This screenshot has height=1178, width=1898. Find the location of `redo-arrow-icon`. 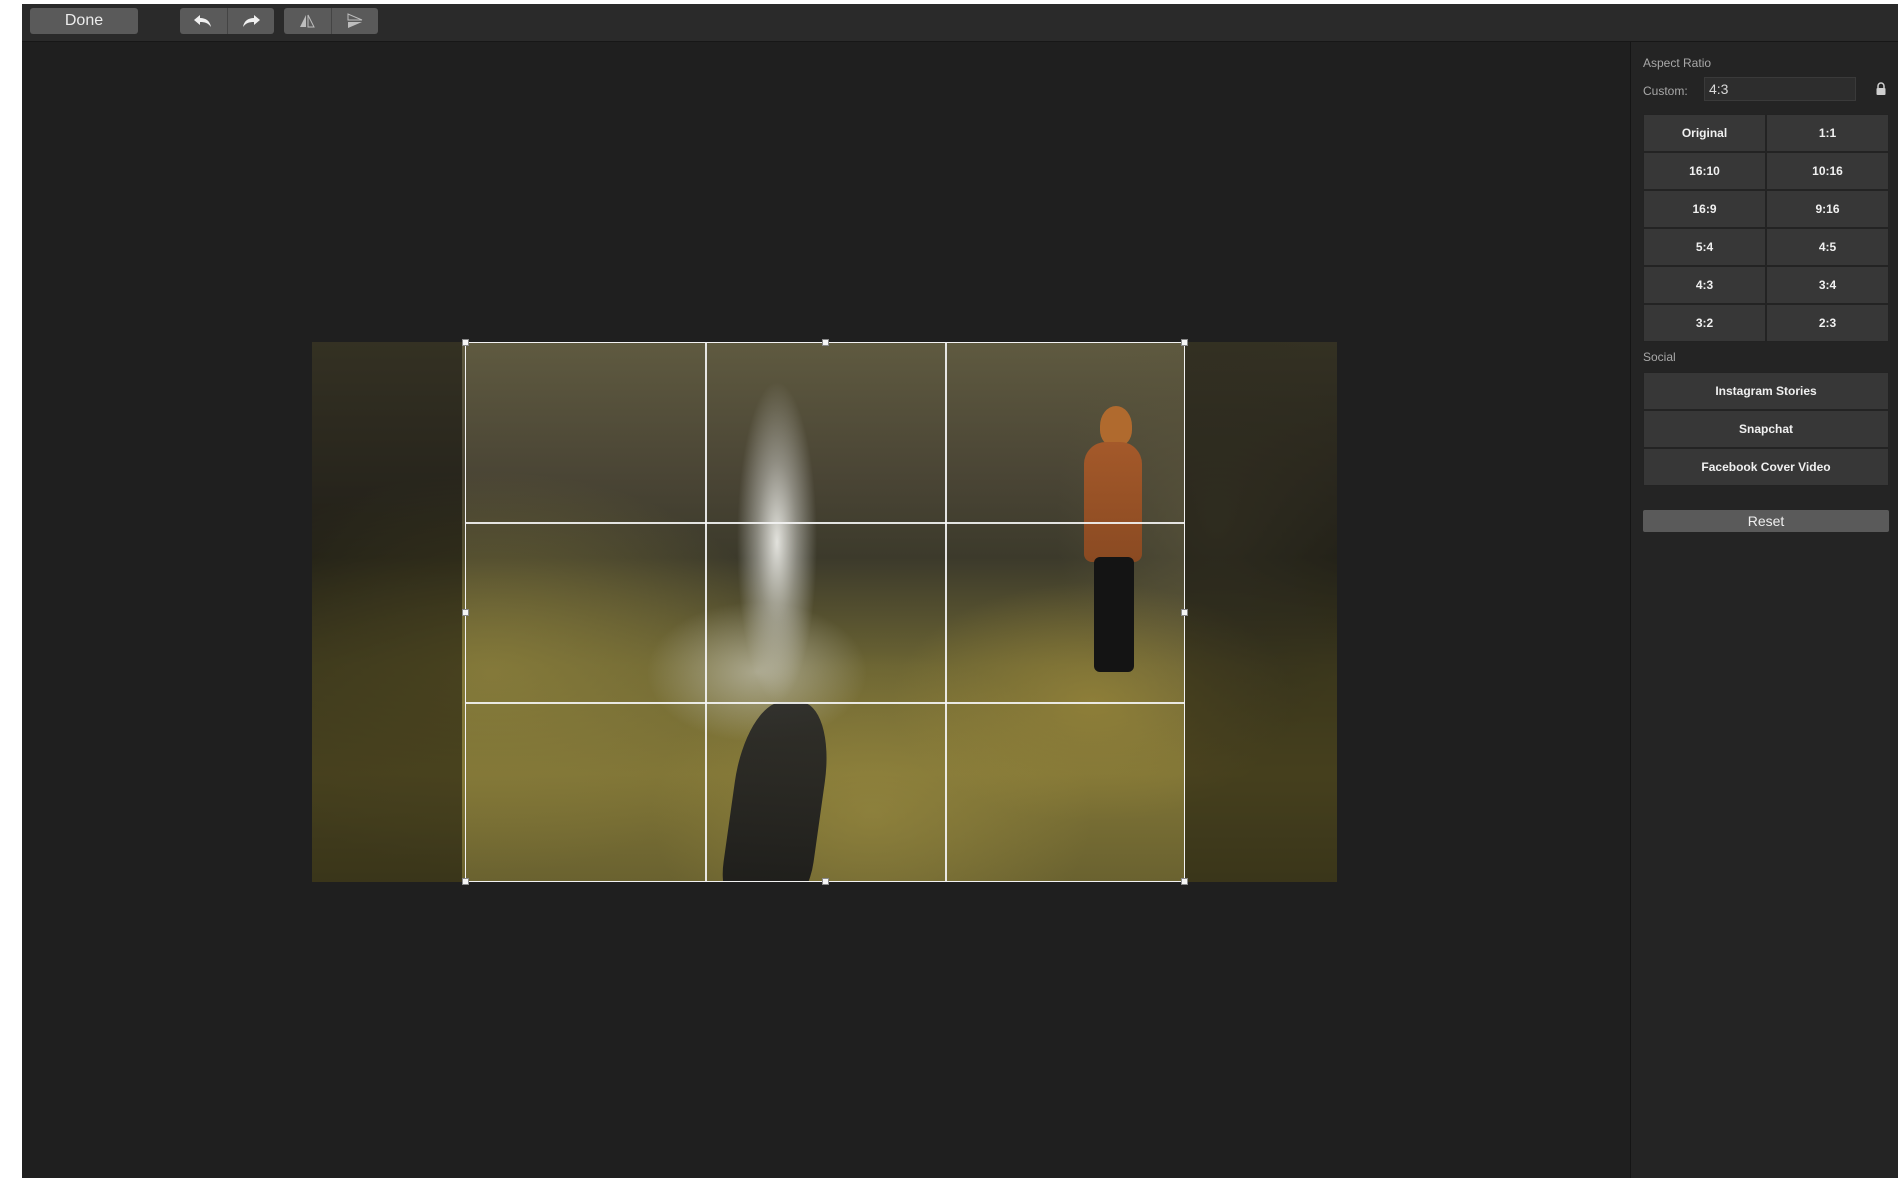

redo-arrow-icon is located at coordinates (251, 21).